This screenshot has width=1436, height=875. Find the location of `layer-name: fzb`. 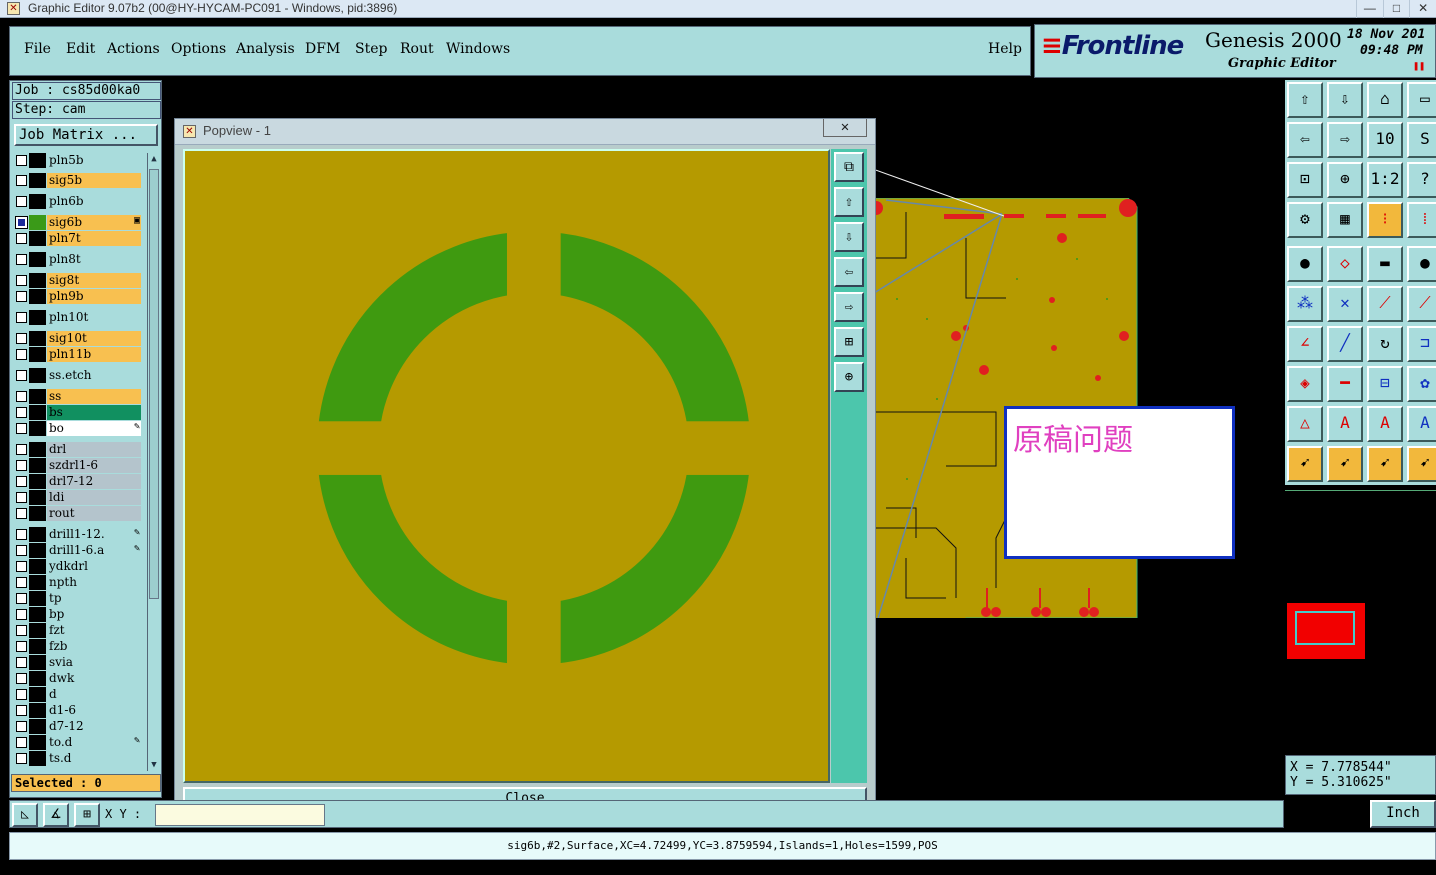

layer-name: fzb is located at coordinates (94, 646).